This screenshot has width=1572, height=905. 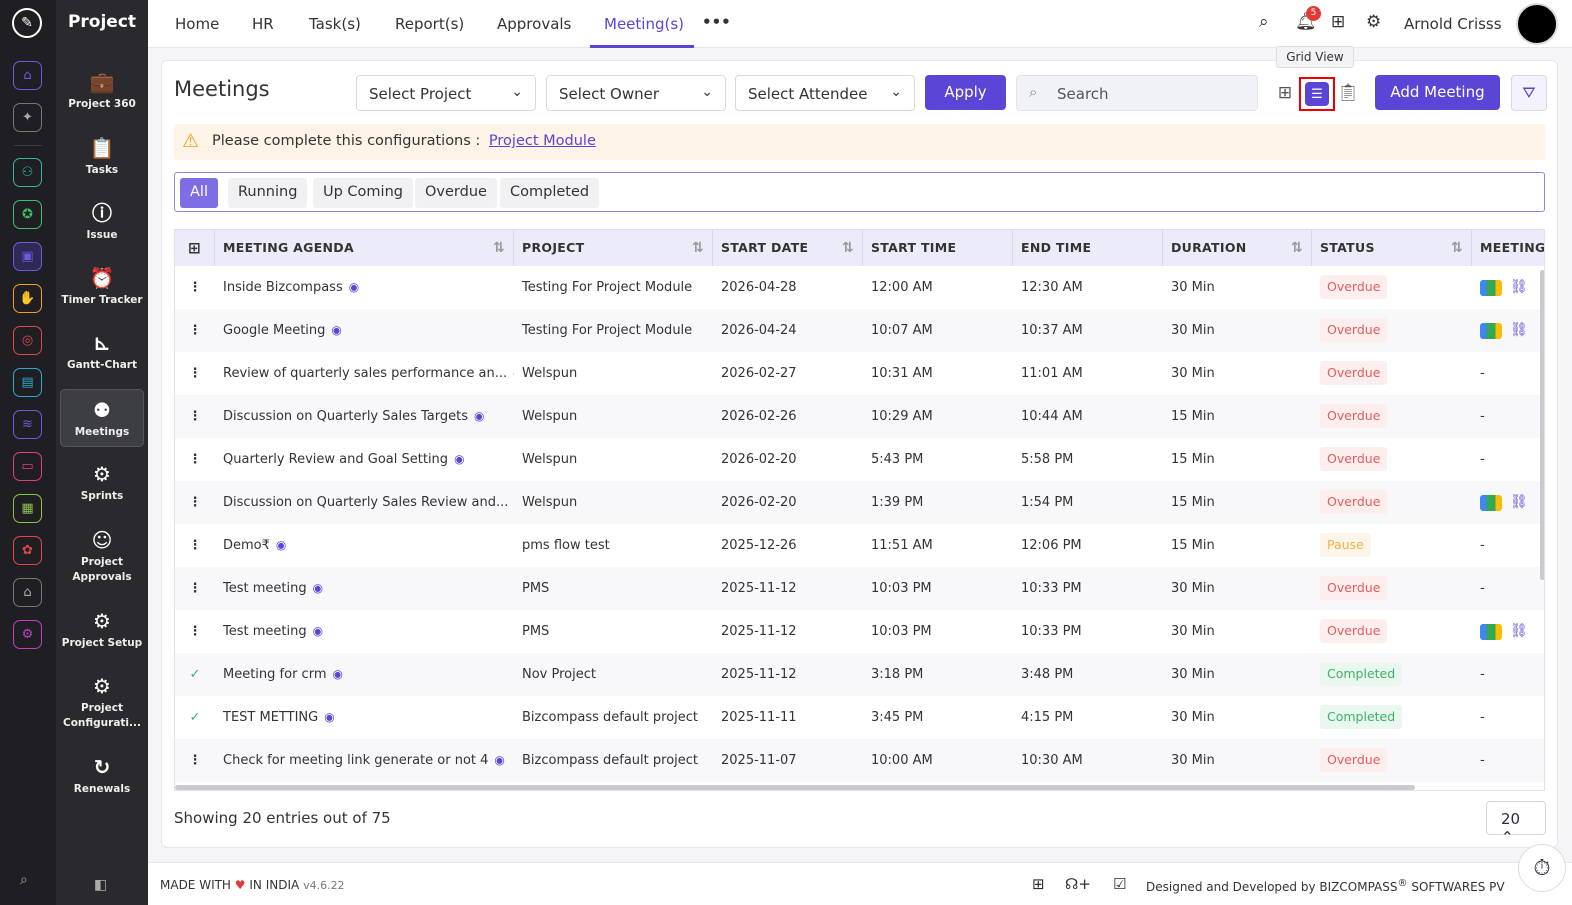 I want to click on collapse-sidebar-icon: ◧, so click(x=100, y=885).